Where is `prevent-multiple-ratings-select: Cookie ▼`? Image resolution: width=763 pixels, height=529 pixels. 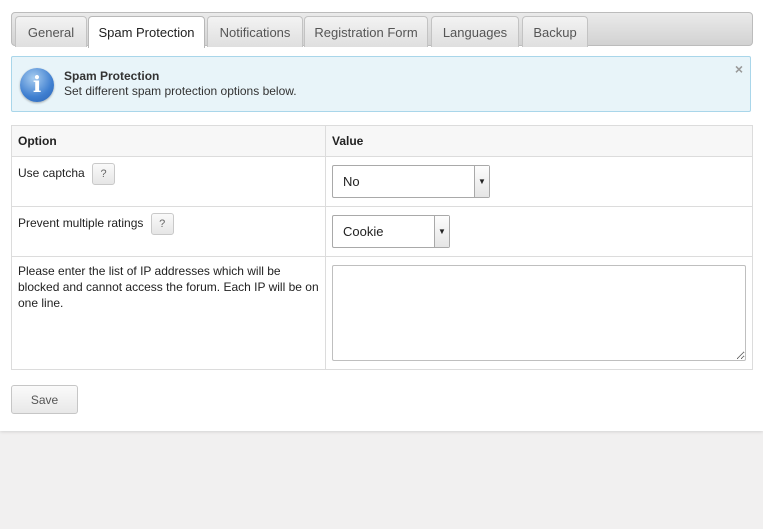
prevent-multiple-ratings-select: Cookie ▼ is located at coordinates (391, 231).